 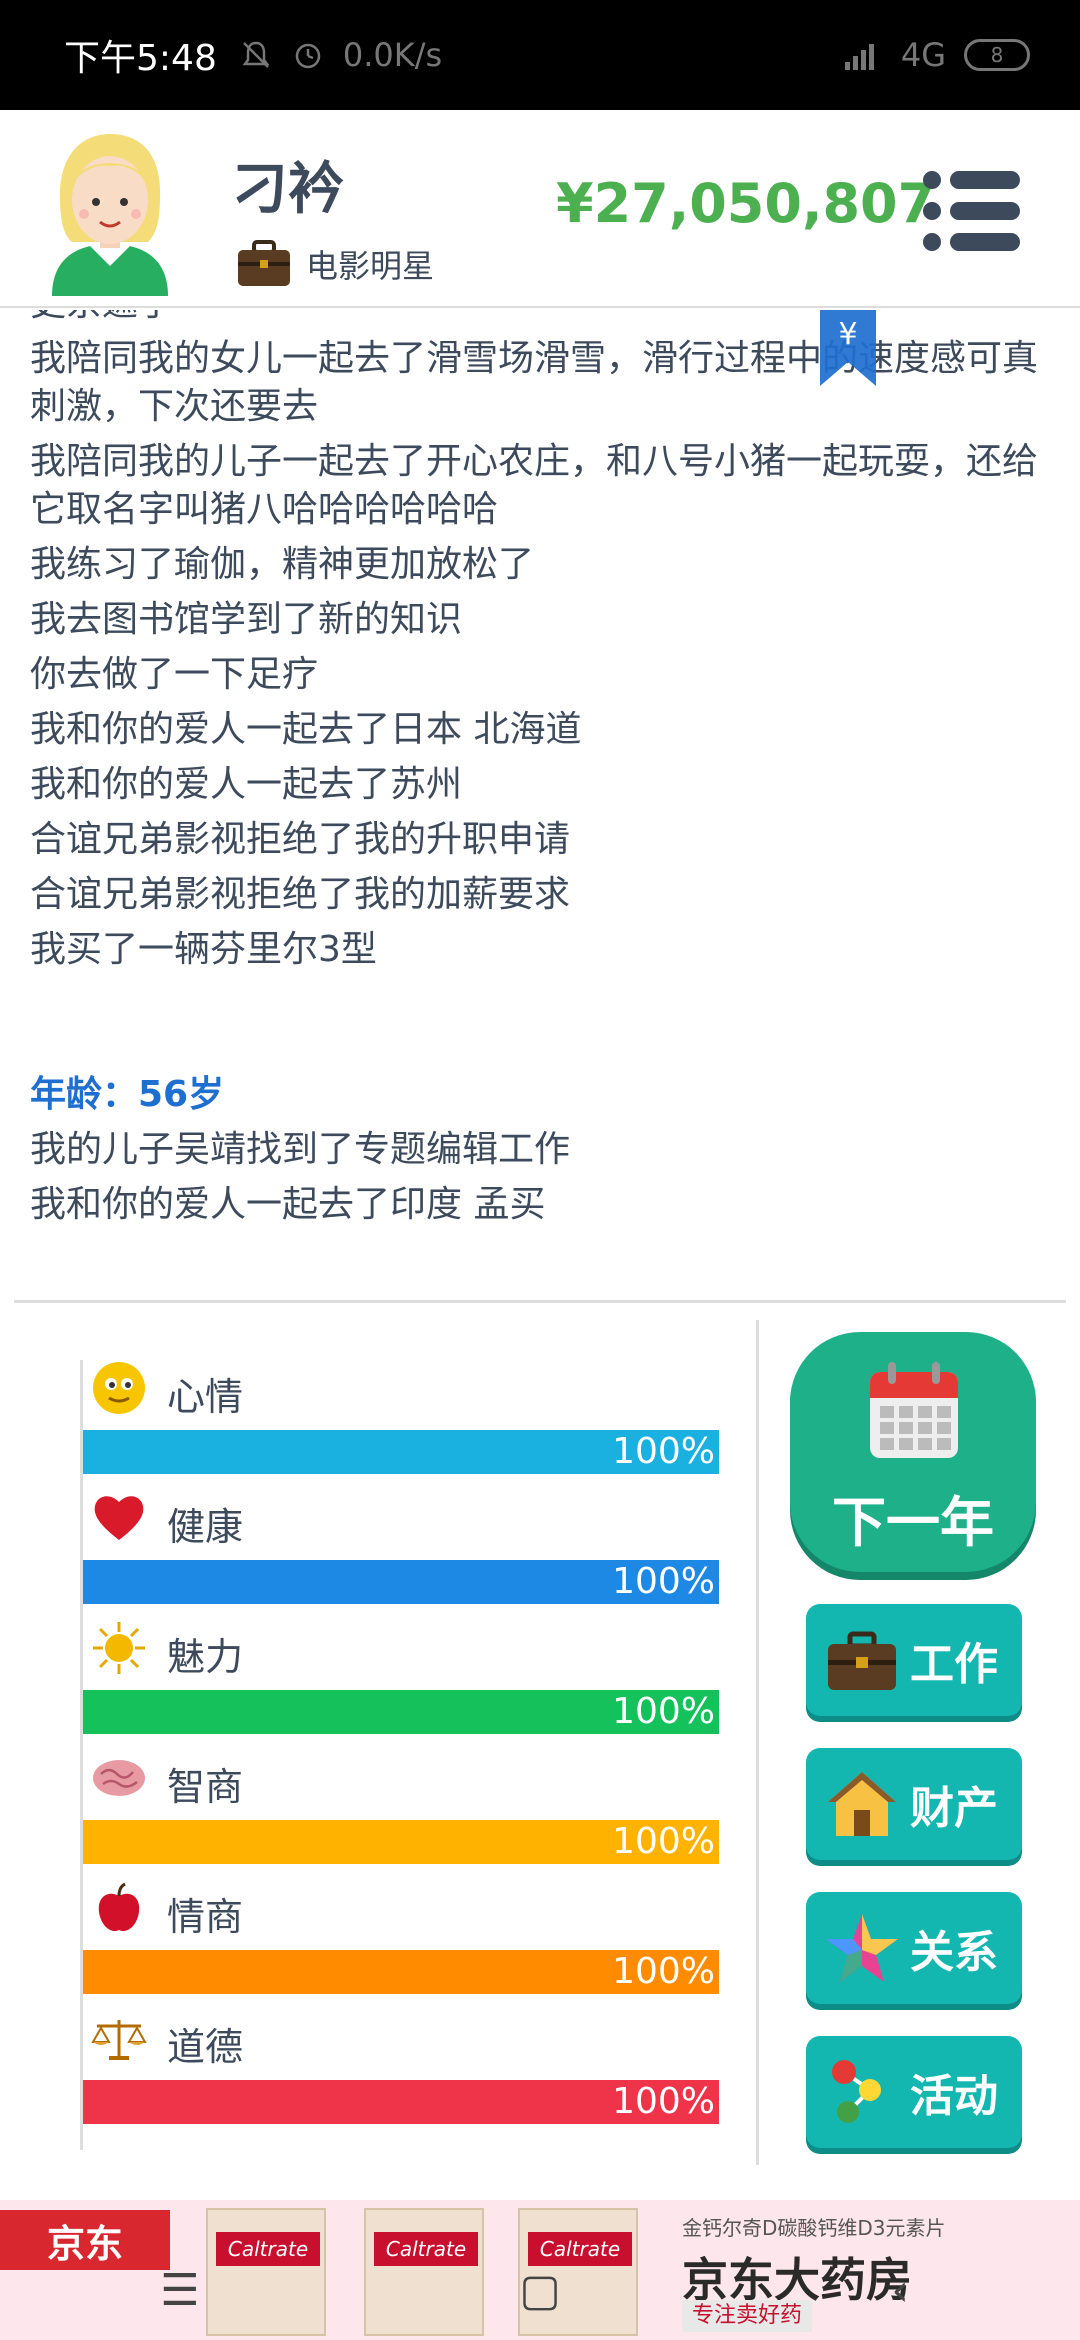 I want to click on stat-health: 健康 100%, so click(x=403, y=1550).